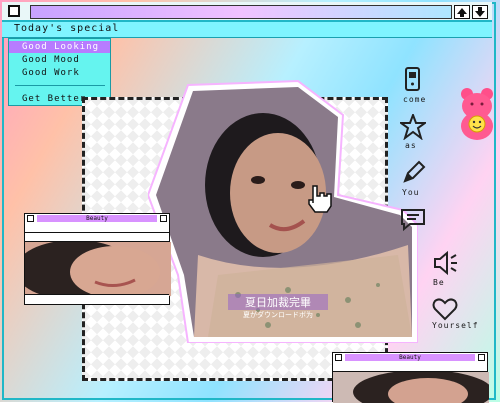  I want to click on caption-line-1: 夏日加裁完畢, so click(278, 302).